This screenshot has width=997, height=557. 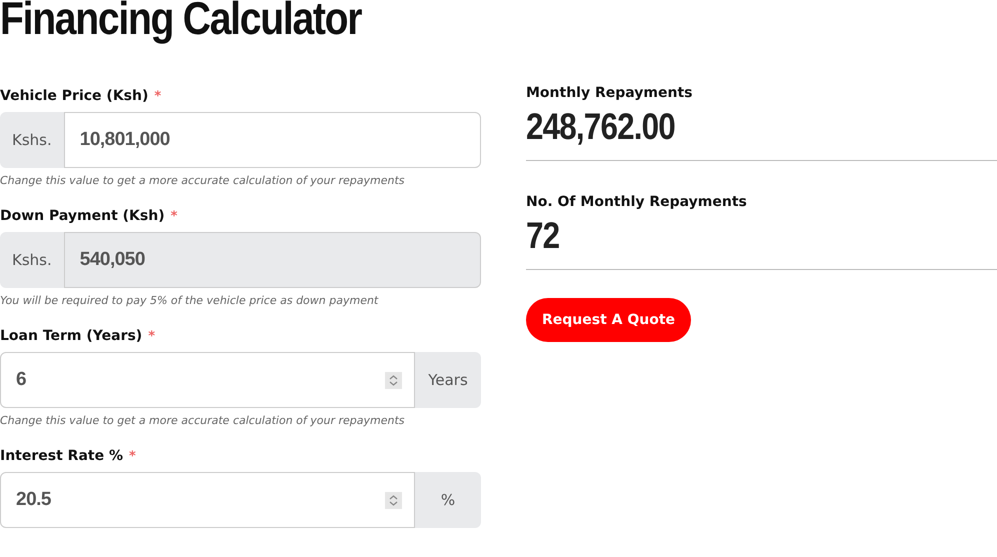 What do you see at coordinates (207, 380) in the screenshot?
I see `number-field: 6` at bounding box center [207, 380].